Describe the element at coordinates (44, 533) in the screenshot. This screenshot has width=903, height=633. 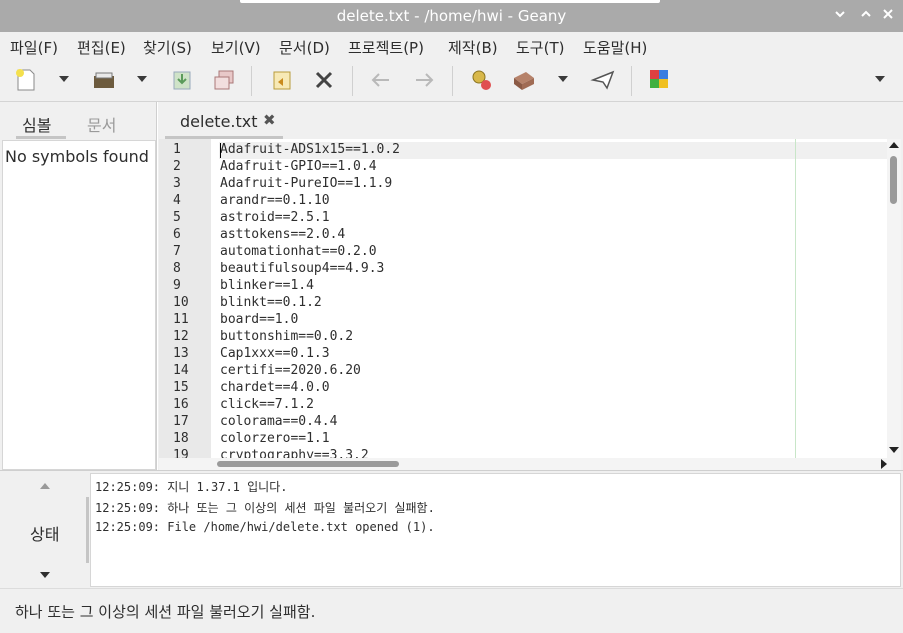
I see `tab-status: 상태` at that location.